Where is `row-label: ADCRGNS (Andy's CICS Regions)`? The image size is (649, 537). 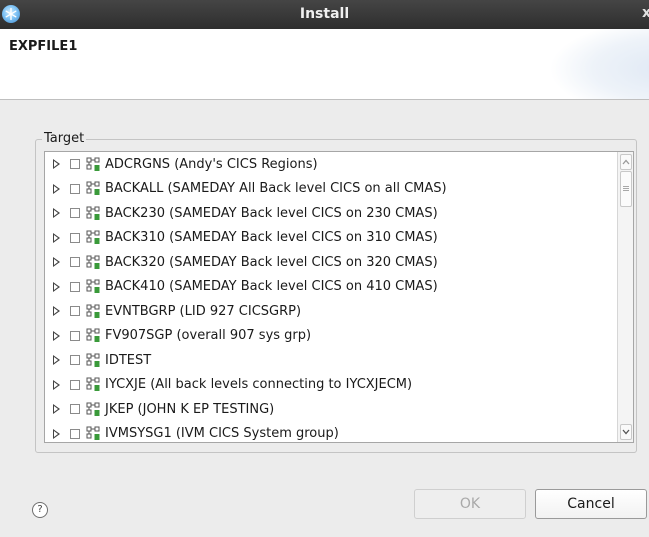
row-label: ADCRGNS (Andy's CICS Regions) is located at coordinates (211, 164).